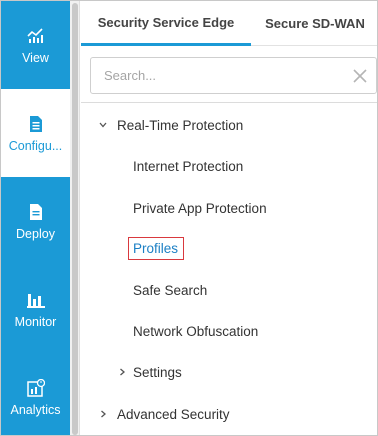 This screenshot has width=378, height=436. I want to click on rail-item-view: View, so click(35, 45).